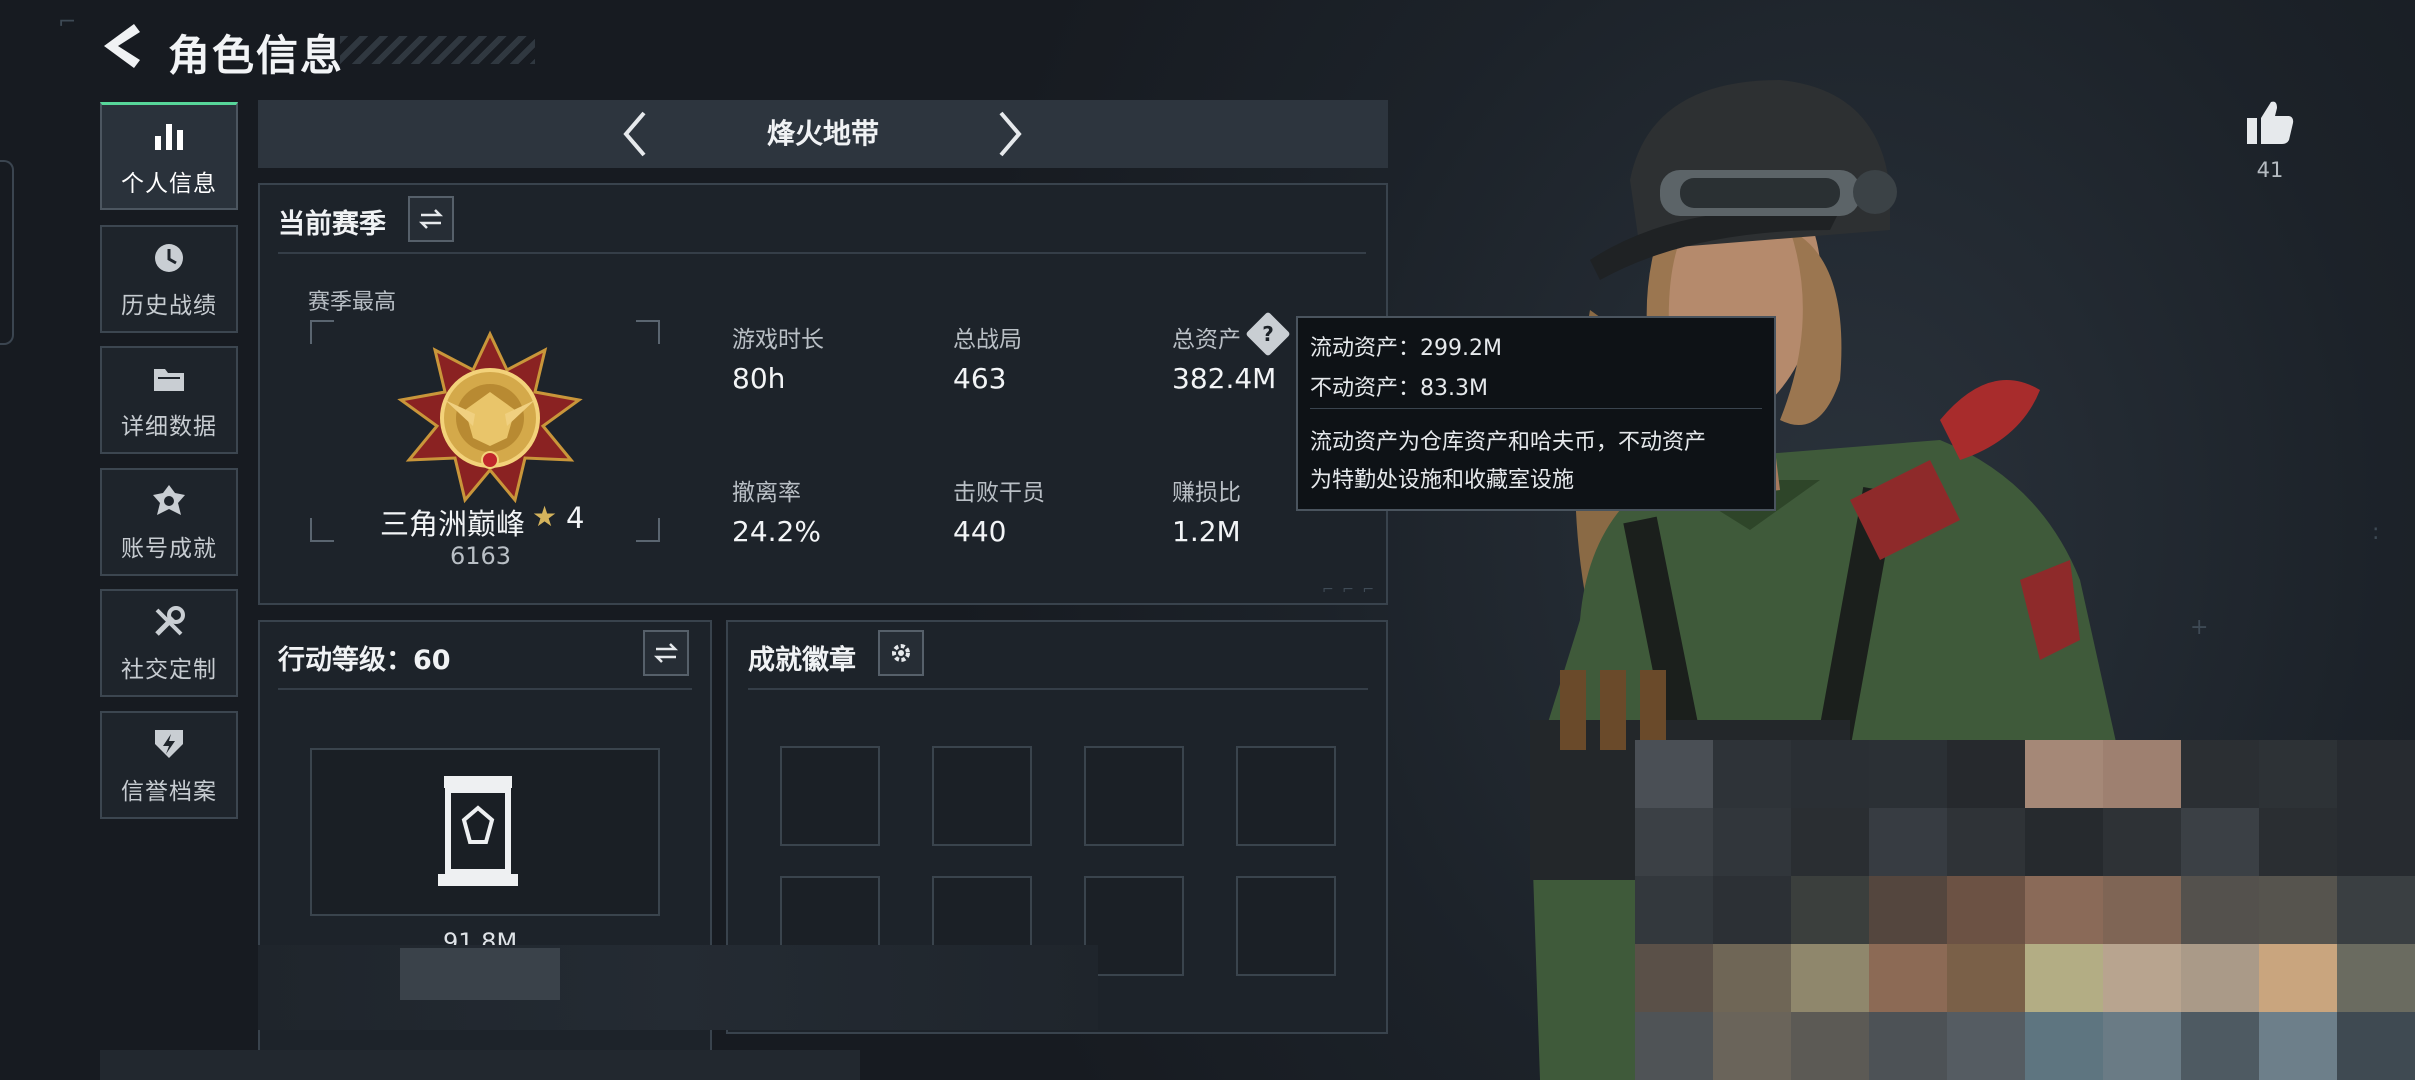  I want to click on stat-value-profit-ratio: 1.2M, so click(1206, 531).